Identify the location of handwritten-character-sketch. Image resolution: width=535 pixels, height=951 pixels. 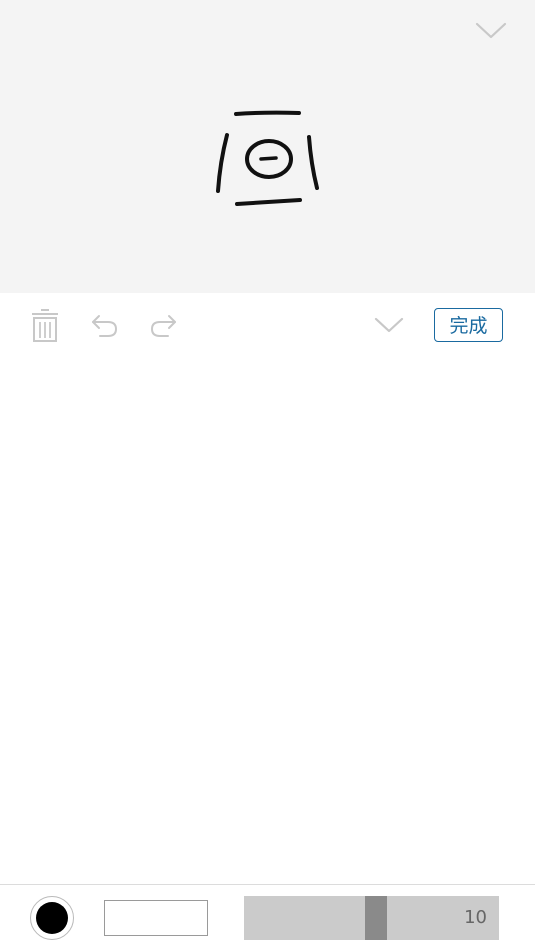
(267, 158).